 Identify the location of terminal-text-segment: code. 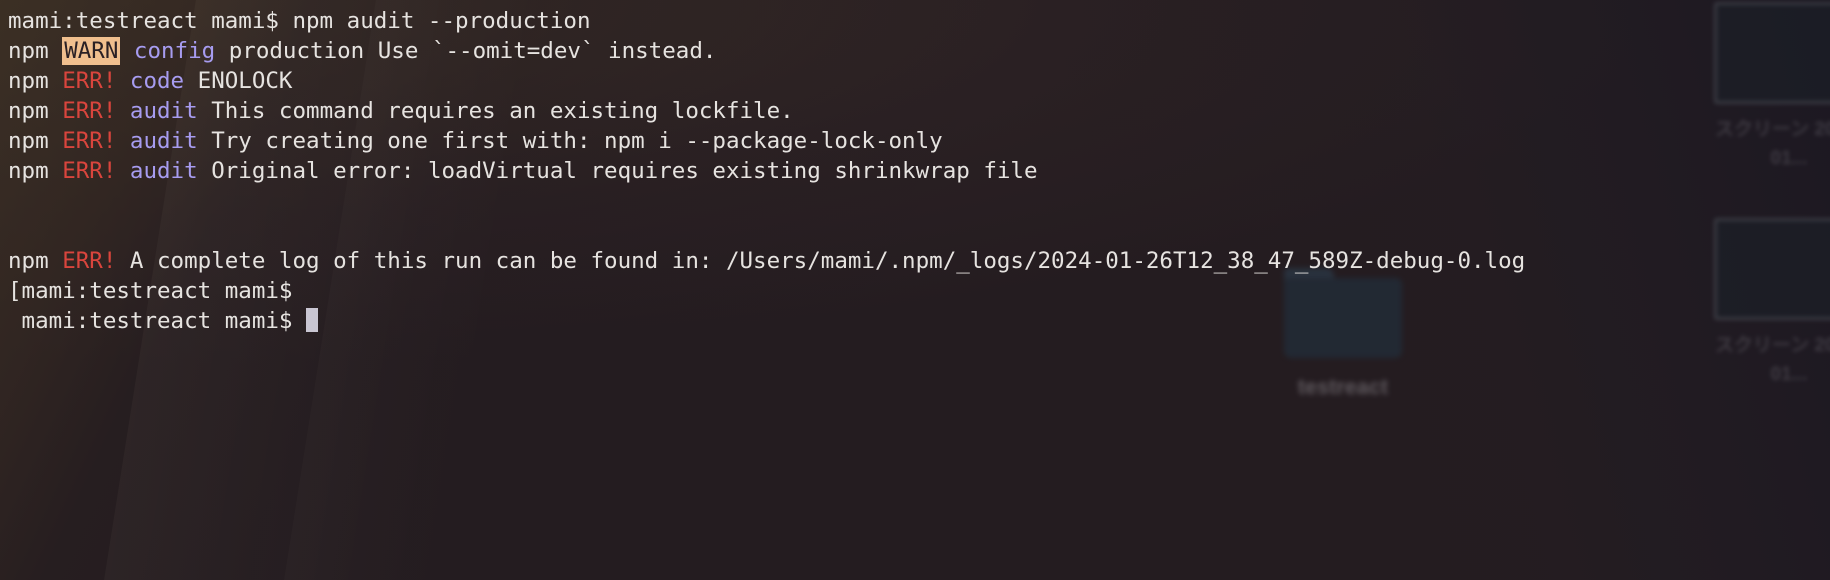
(157, 81).